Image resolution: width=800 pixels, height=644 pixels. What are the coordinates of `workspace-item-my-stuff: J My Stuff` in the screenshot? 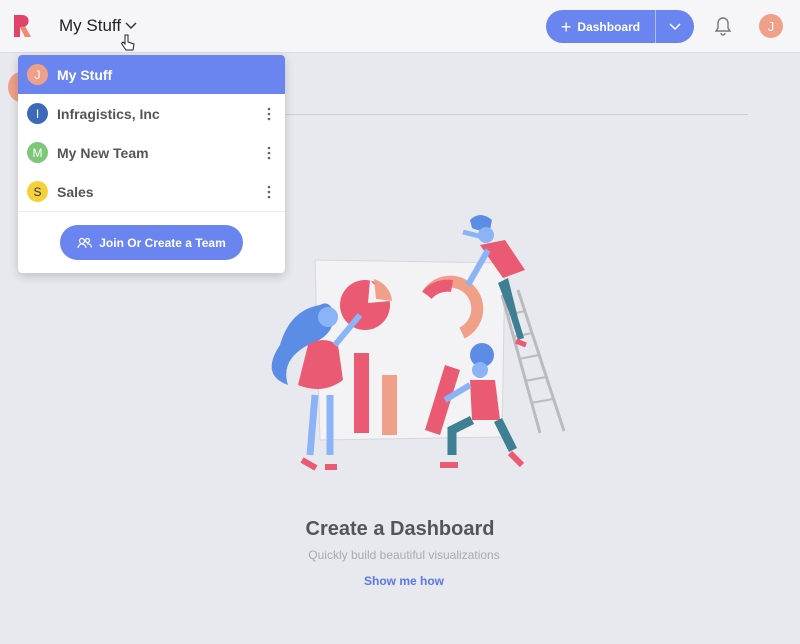 It's located at (151, 74).